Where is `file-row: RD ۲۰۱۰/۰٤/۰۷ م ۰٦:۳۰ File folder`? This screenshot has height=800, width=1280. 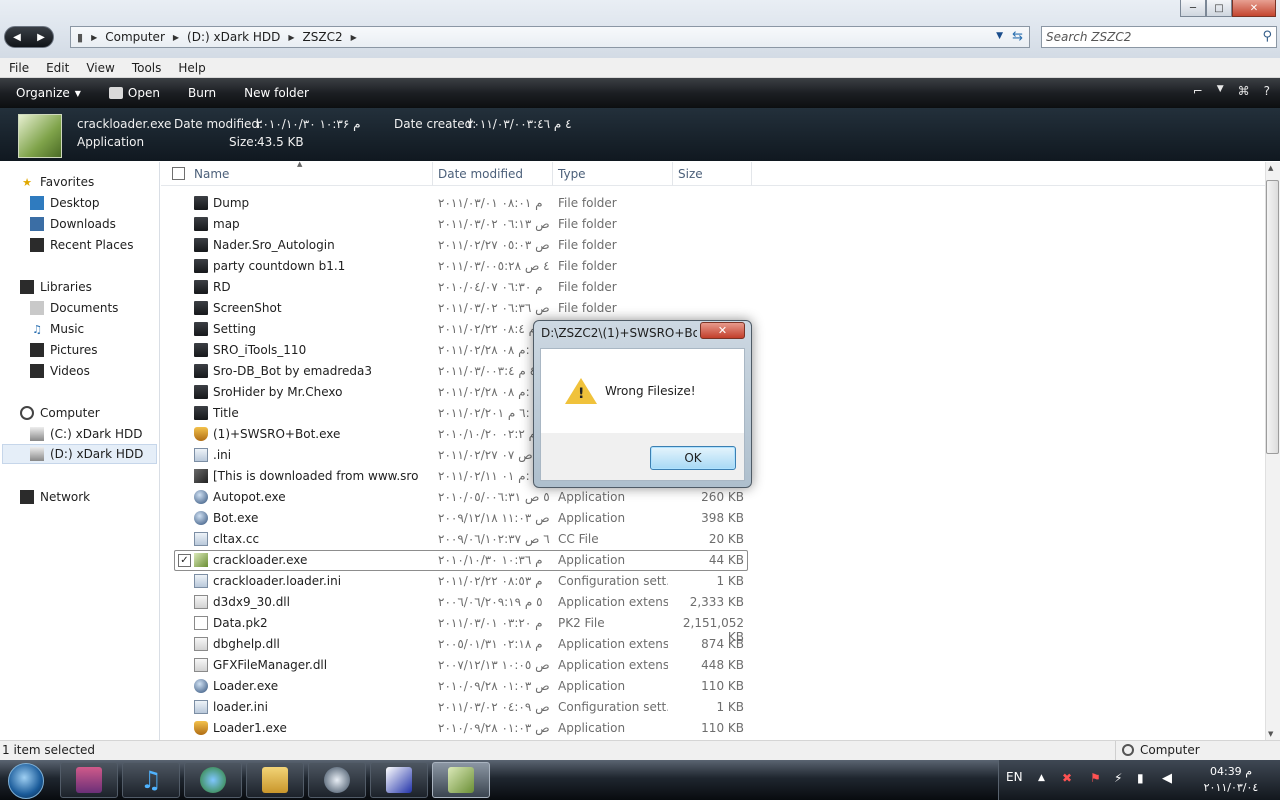 file-row: RD ۲۰۱۰/۰٤/۰۷ م ۰٦:۳۰ File folder is located at coordinates (713, 287).